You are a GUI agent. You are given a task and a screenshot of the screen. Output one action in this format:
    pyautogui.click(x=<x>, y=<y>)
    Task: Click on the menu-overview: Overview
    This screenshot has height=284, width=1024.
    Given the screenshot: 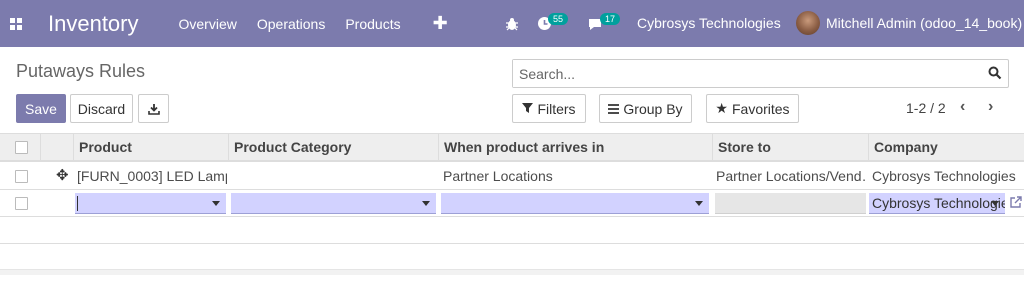 What is the action you would take?
    pyautogui.click(x=208, y=24)
    